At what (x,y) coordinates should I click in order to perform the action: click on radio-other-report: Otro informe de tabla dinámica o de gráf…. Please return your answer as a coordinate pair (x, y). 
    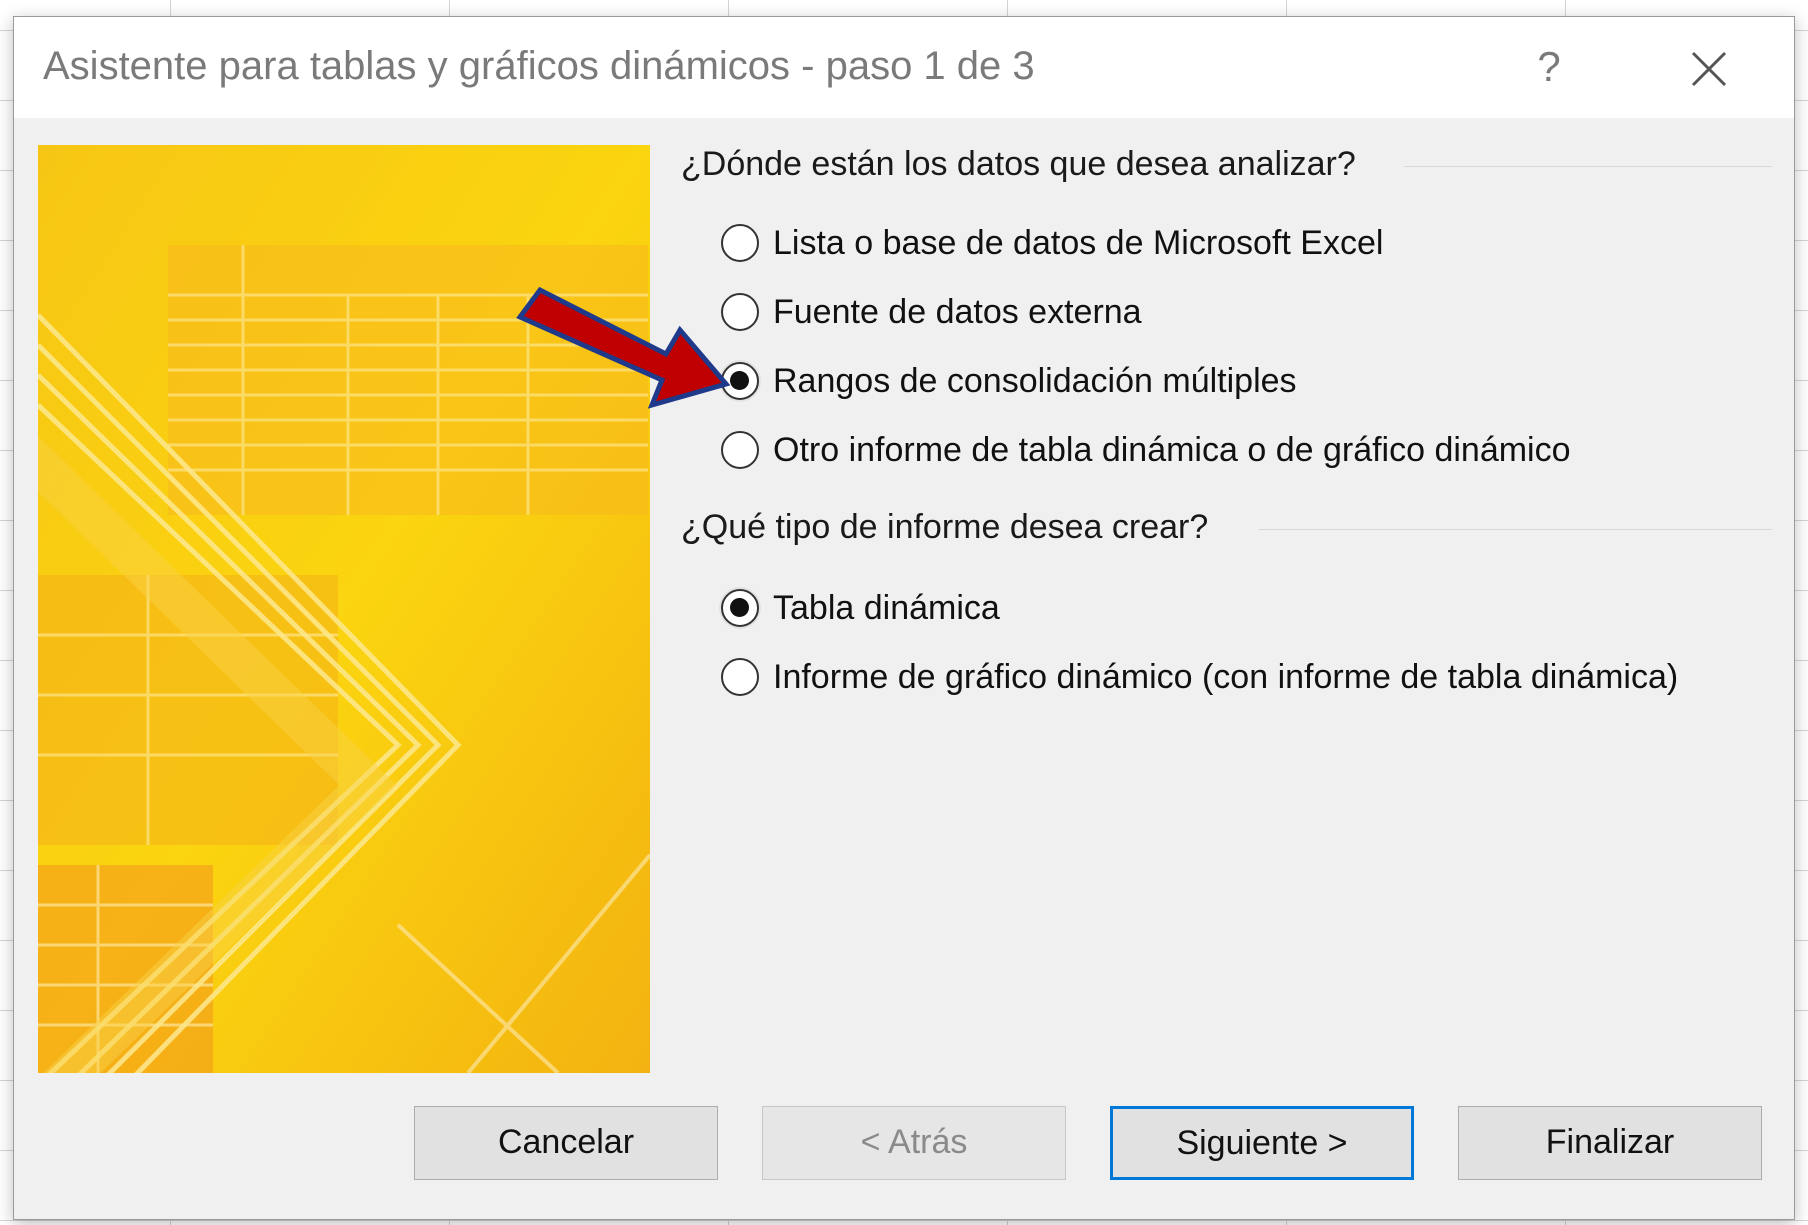
    Looking at the image, I should click on (1146, 450).